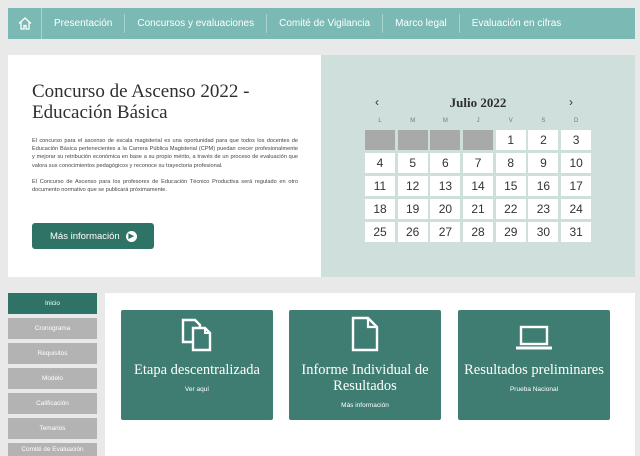  What do you see at coordinates (197, 370) in the screenshot?
I see `card-title: Etapa descentralizada` at bounding box center [197, 370].